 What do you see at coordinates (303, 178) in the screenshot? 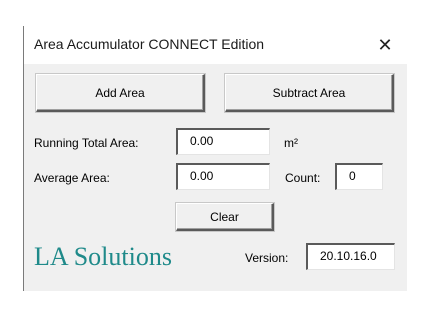
I see `count-label: Count:` at bounding box center [303, 178].